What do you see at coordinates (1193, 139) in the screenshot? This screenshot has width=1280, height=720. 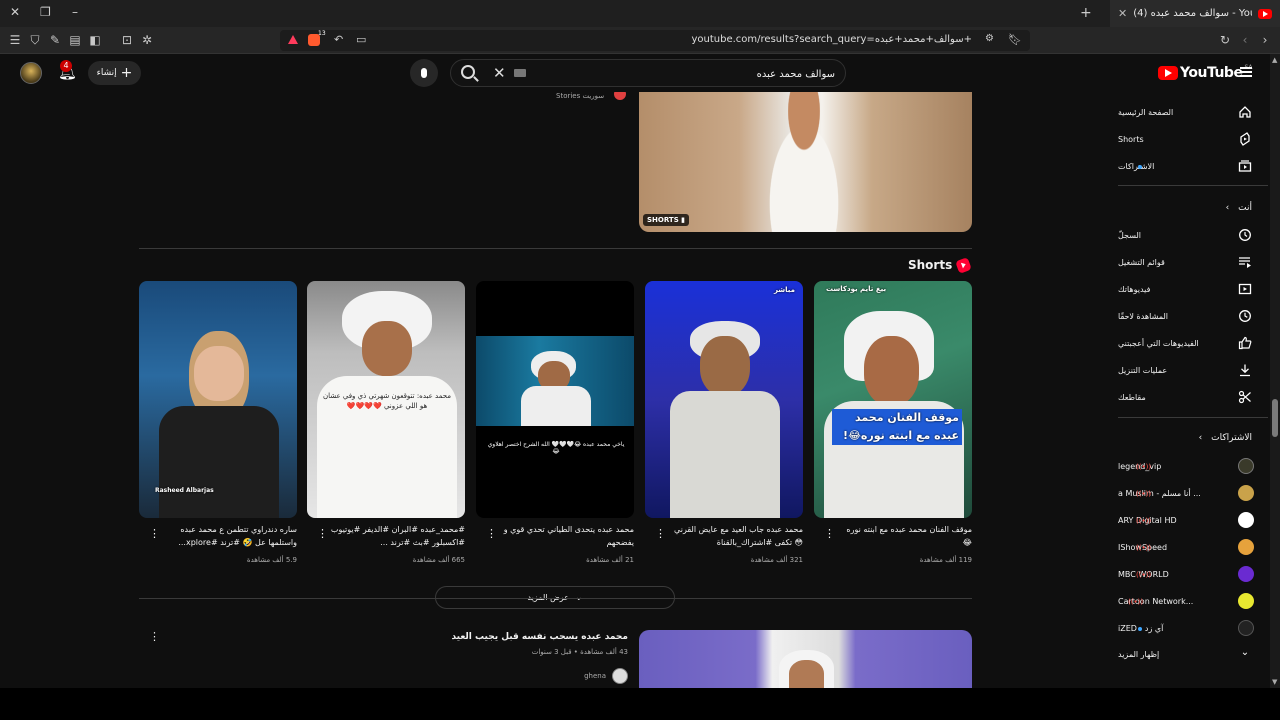 I see `sidebar-item-shorts: Shorts` at bounding box center [1193, 139].